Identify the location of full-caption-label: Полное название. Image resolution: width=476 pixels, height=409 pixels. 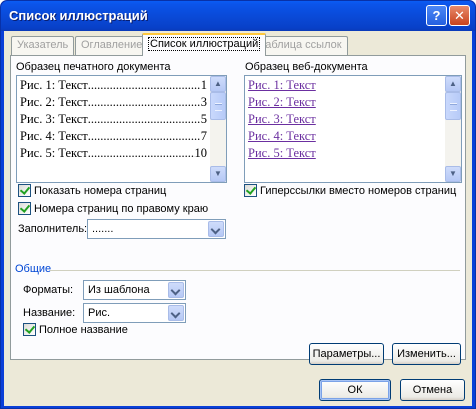
(83, 330).